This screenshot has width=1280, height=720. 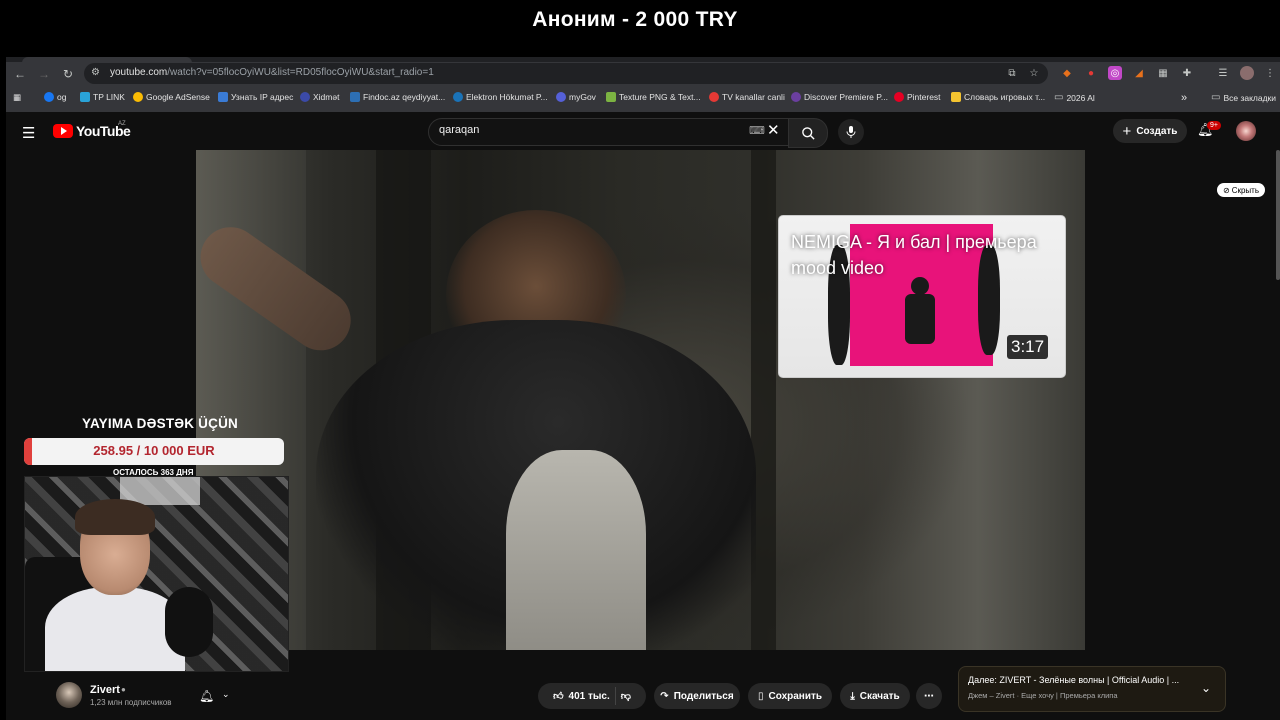 I want to click on save-button: ▯ Сохранить, so click(x=790, y=696).